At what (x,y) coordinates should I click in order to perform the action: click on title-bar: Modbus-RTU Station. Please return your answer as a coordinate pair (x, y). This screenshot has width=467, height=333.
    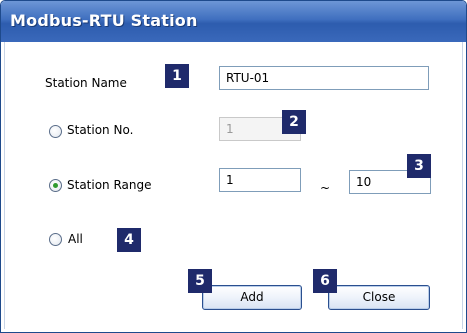
    Looking at the image, I should click on (233, 21).